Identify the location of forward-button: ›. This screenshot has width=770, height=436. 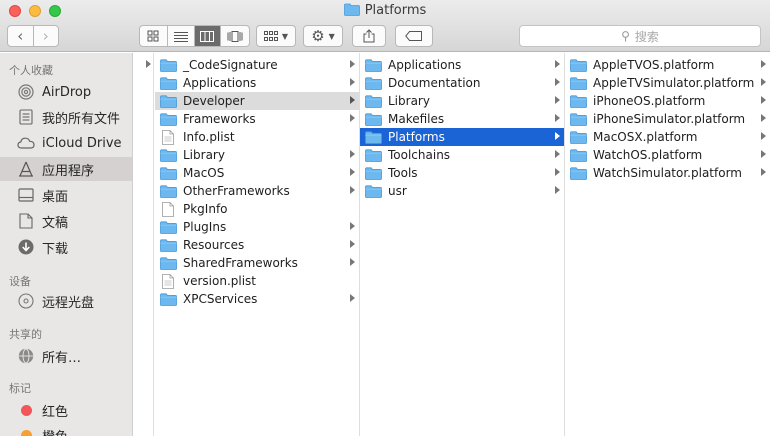
(46, 36).